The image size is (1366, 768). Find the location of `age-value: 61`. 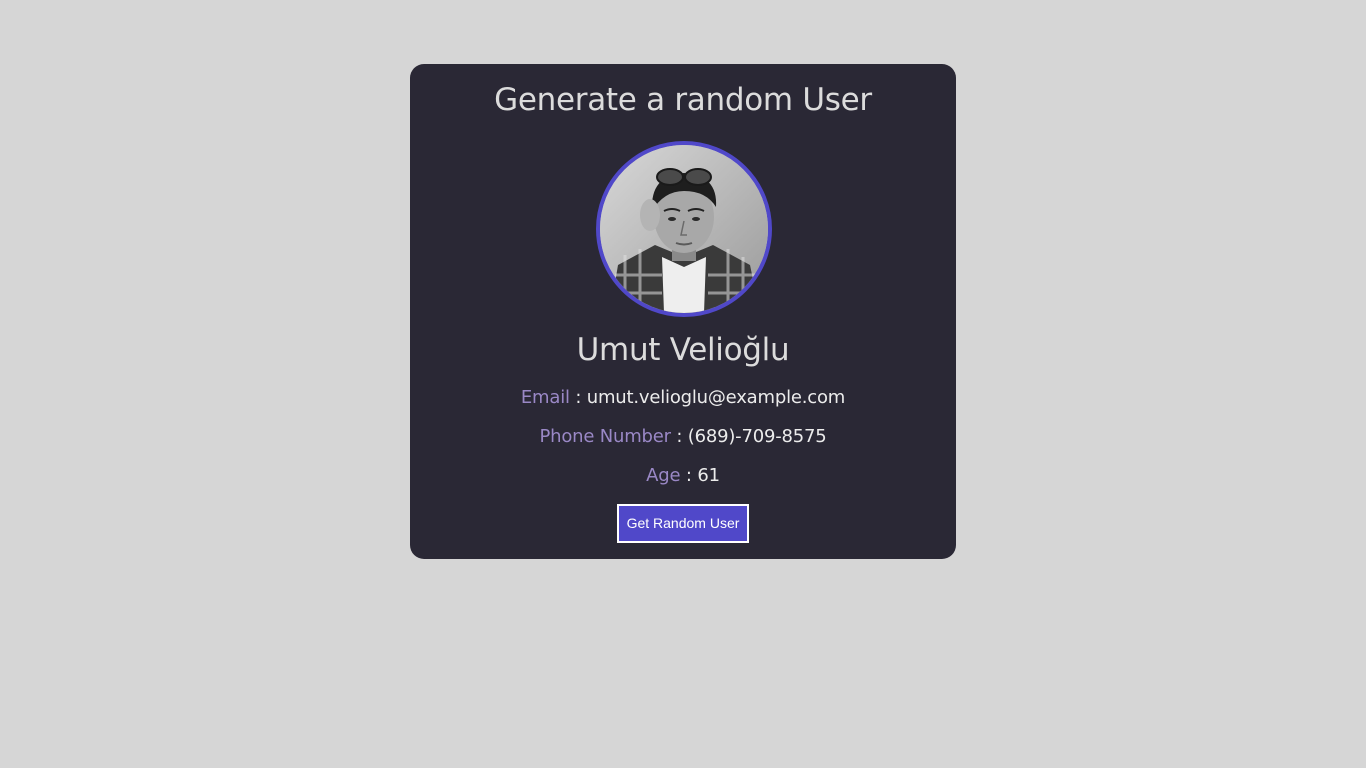

age-value: 61 is located at coordinates (708, 475).